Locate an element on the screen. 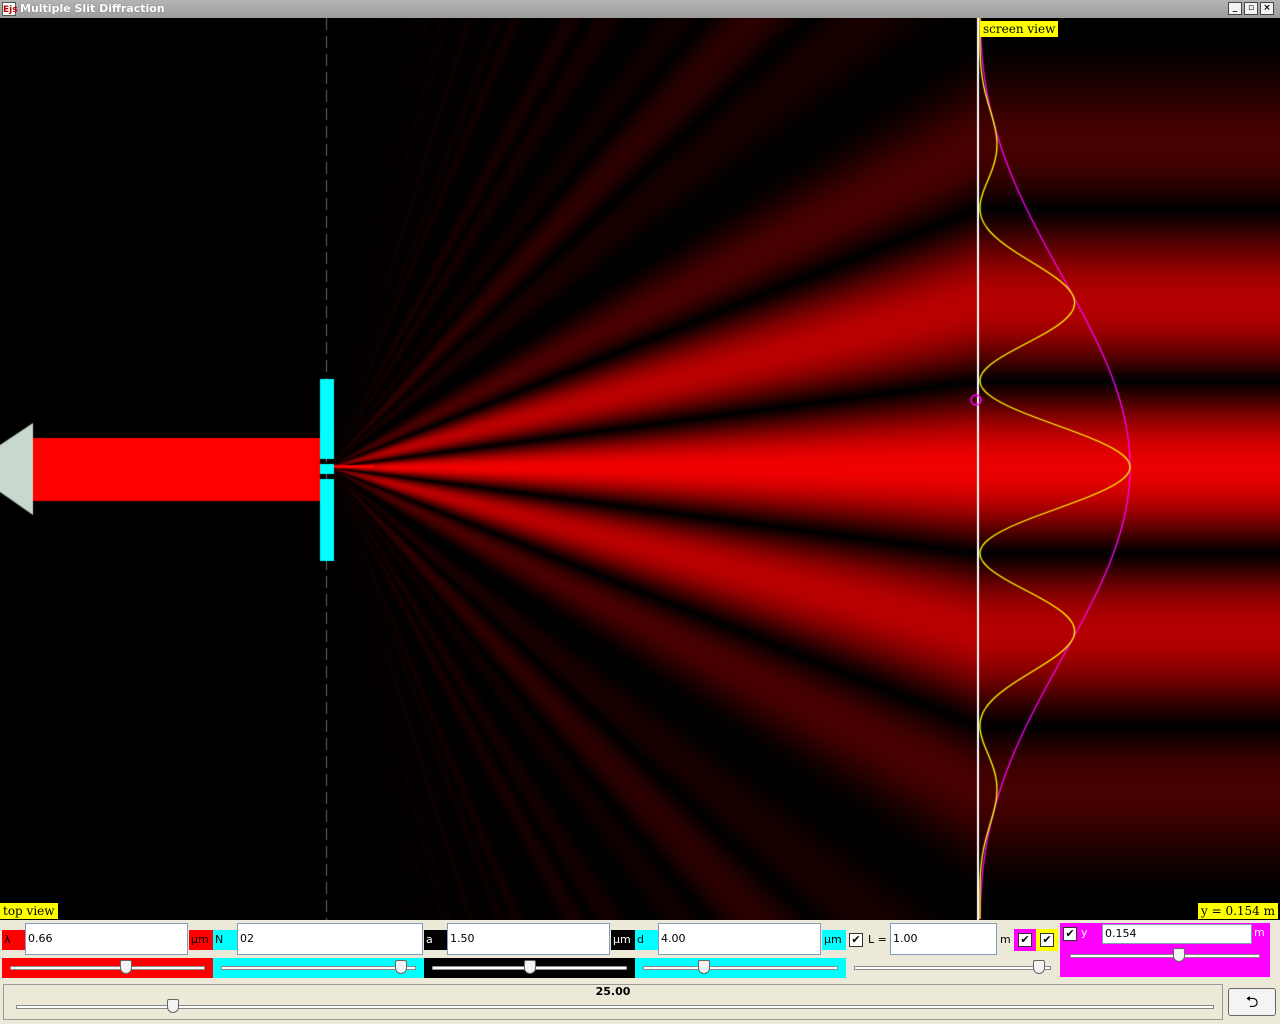  n-slider-thumb is located at coordinates (400, 967).